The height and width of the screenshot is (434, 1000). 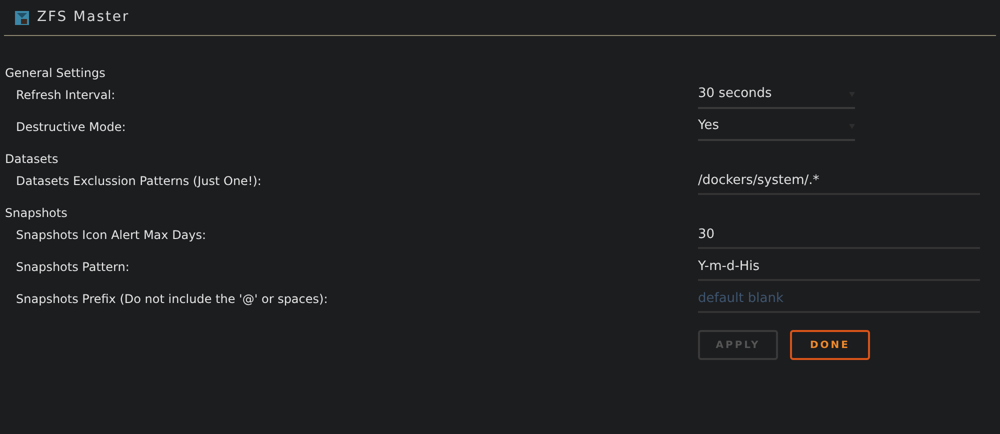 I want to click on setting-label: Snapshots Prefix (Do not include the '@' or spaces):, so click(x=172, y=299).